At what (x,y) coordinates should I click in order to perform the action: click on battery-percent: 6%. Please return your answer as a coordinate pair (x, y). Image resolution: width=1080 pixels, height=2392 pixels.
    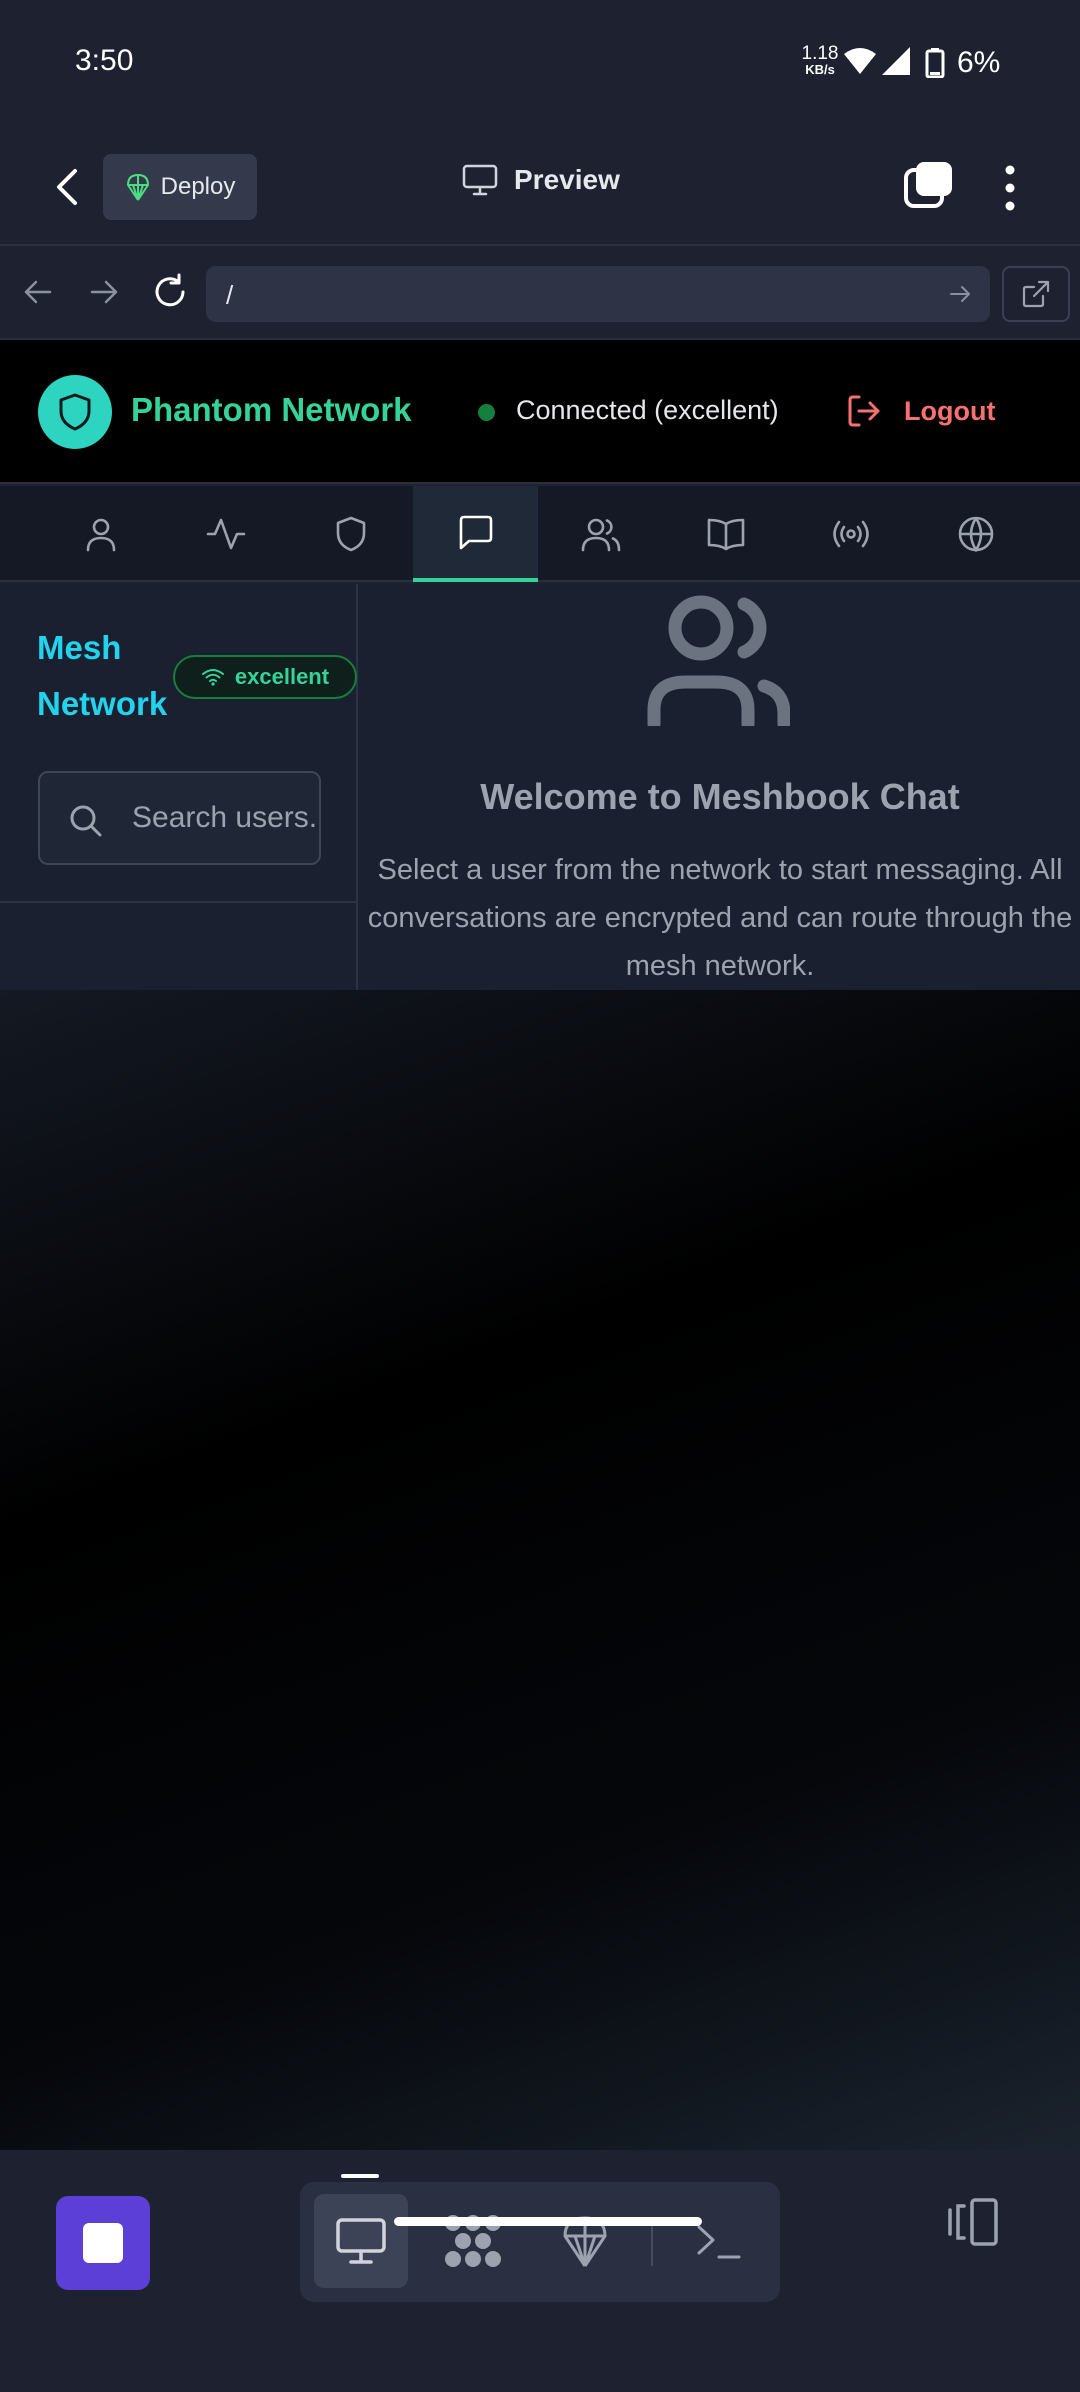
    Looking at the image, I should click on (979, 62).